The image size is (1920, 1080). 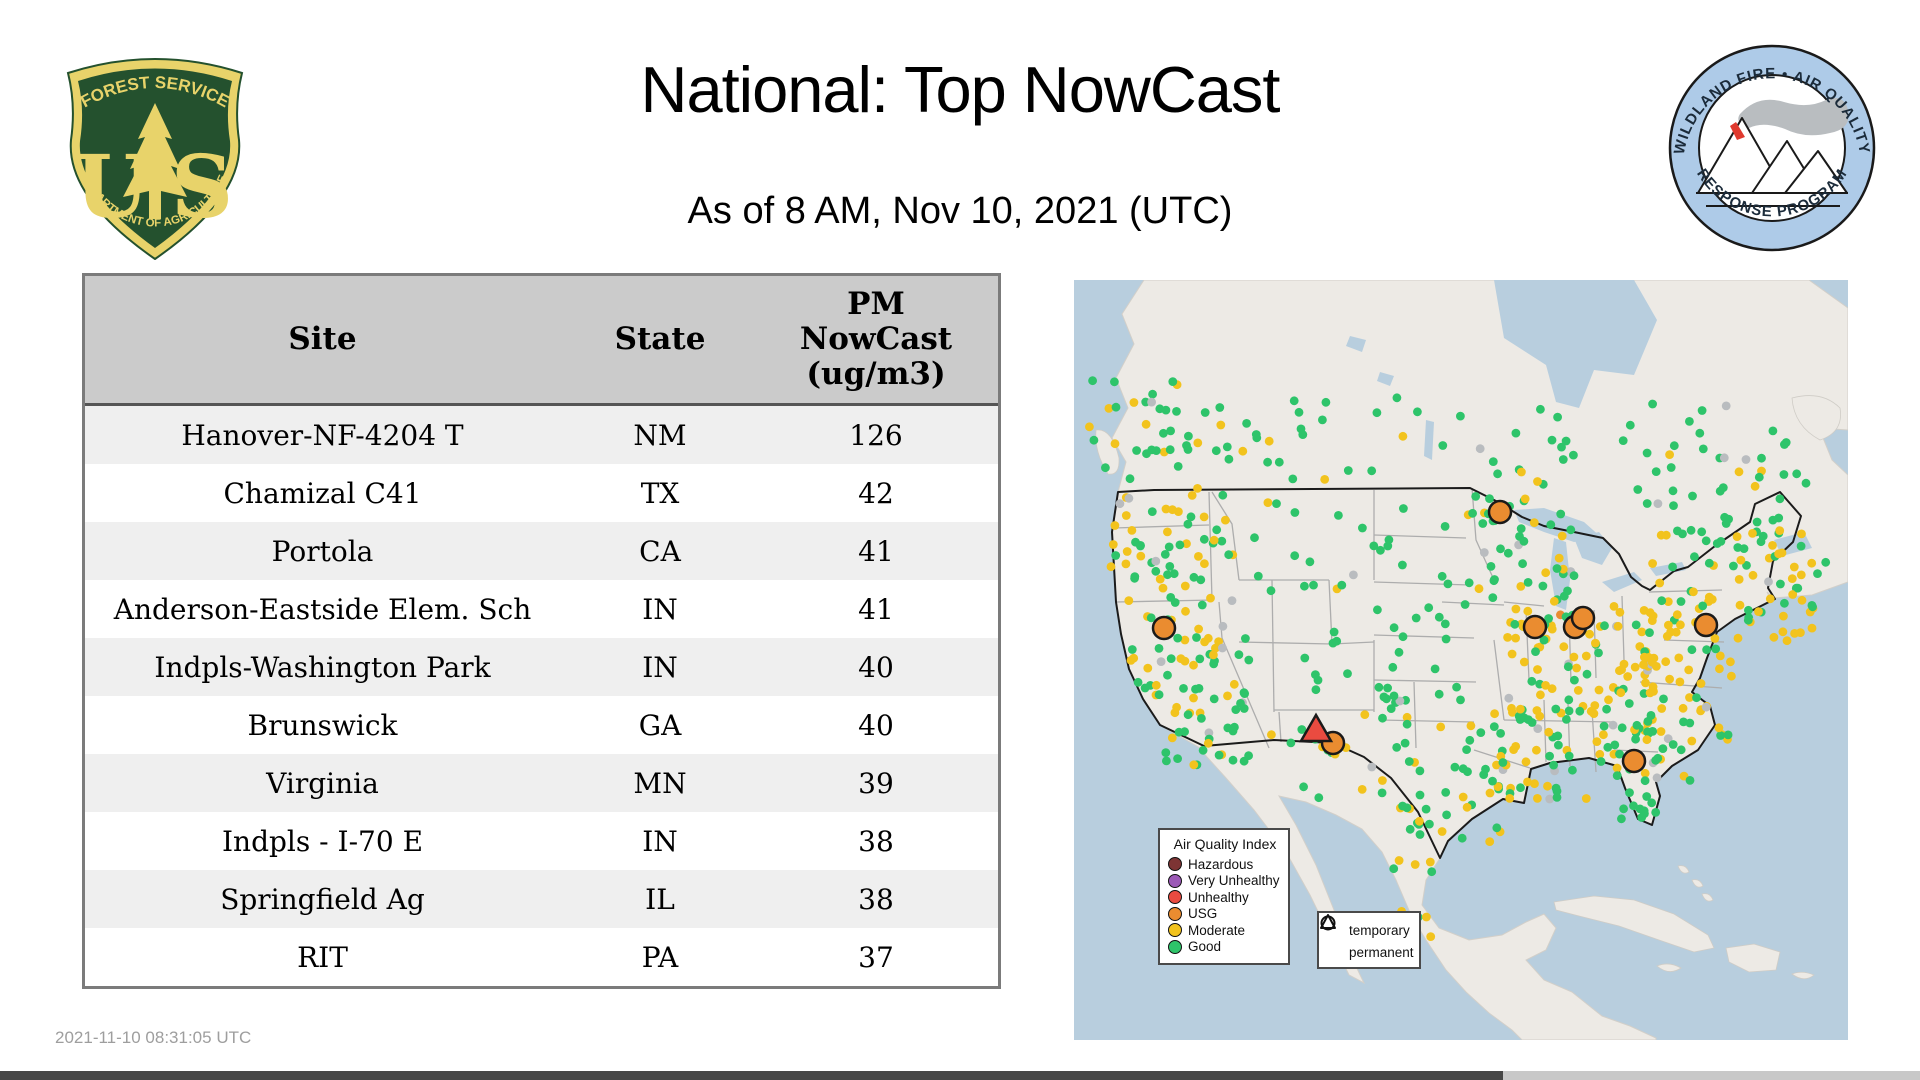 I want to click on generation-timestamp: 2021-11-10 08:31:05 UTC, so click(x=153, y=1037).